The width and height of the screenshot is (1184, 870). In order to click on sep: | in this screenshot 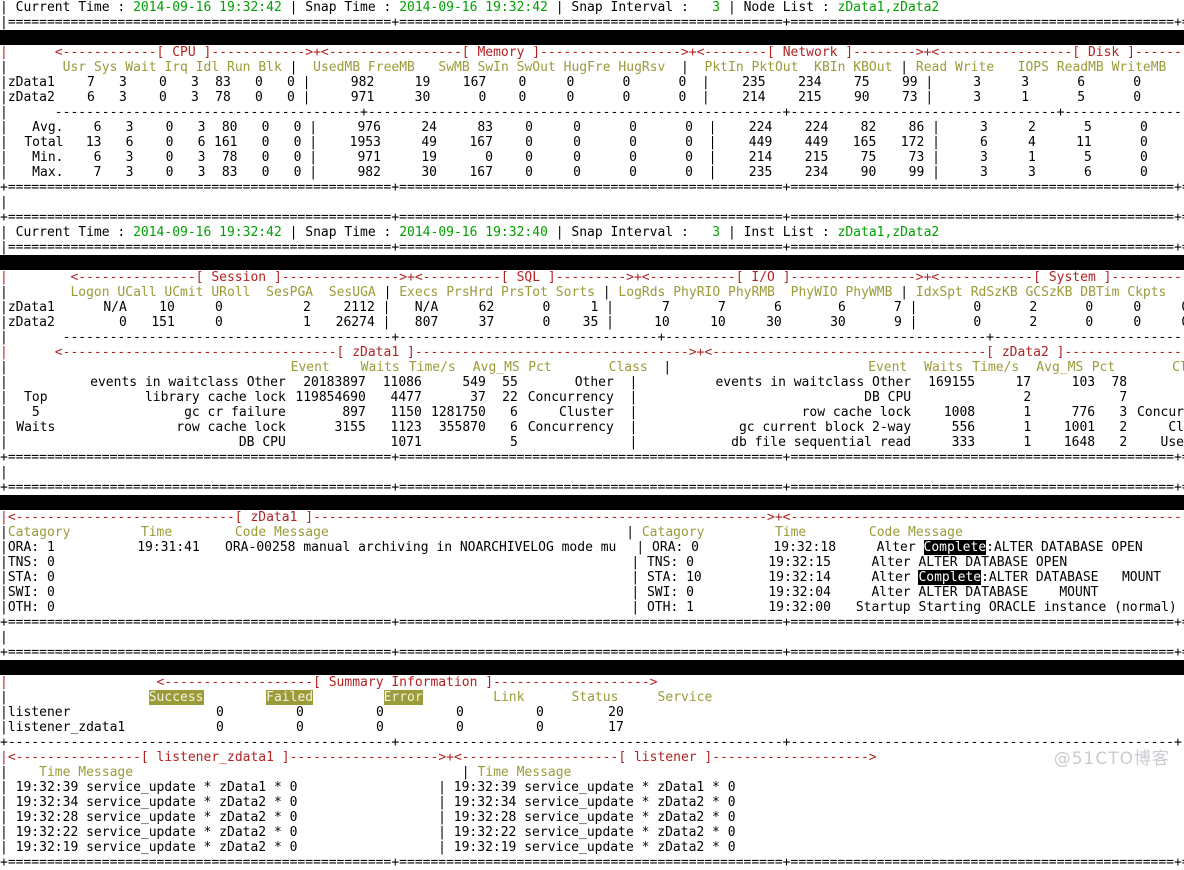, I will do `click(559, 7)`.